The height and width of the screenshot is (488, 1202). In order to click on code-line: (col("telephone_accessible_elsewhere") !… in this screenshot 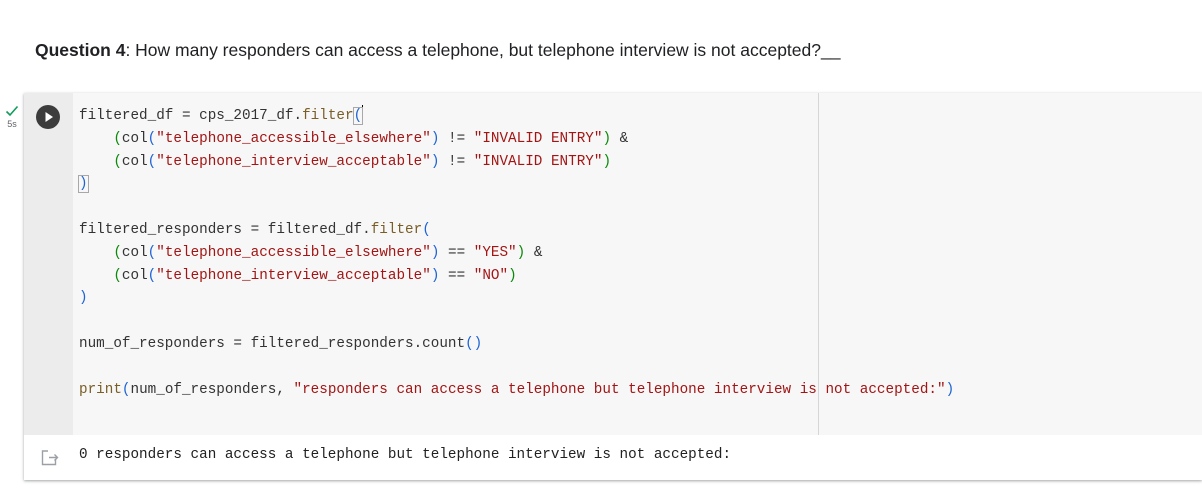, I will do `click(371, 138)`.